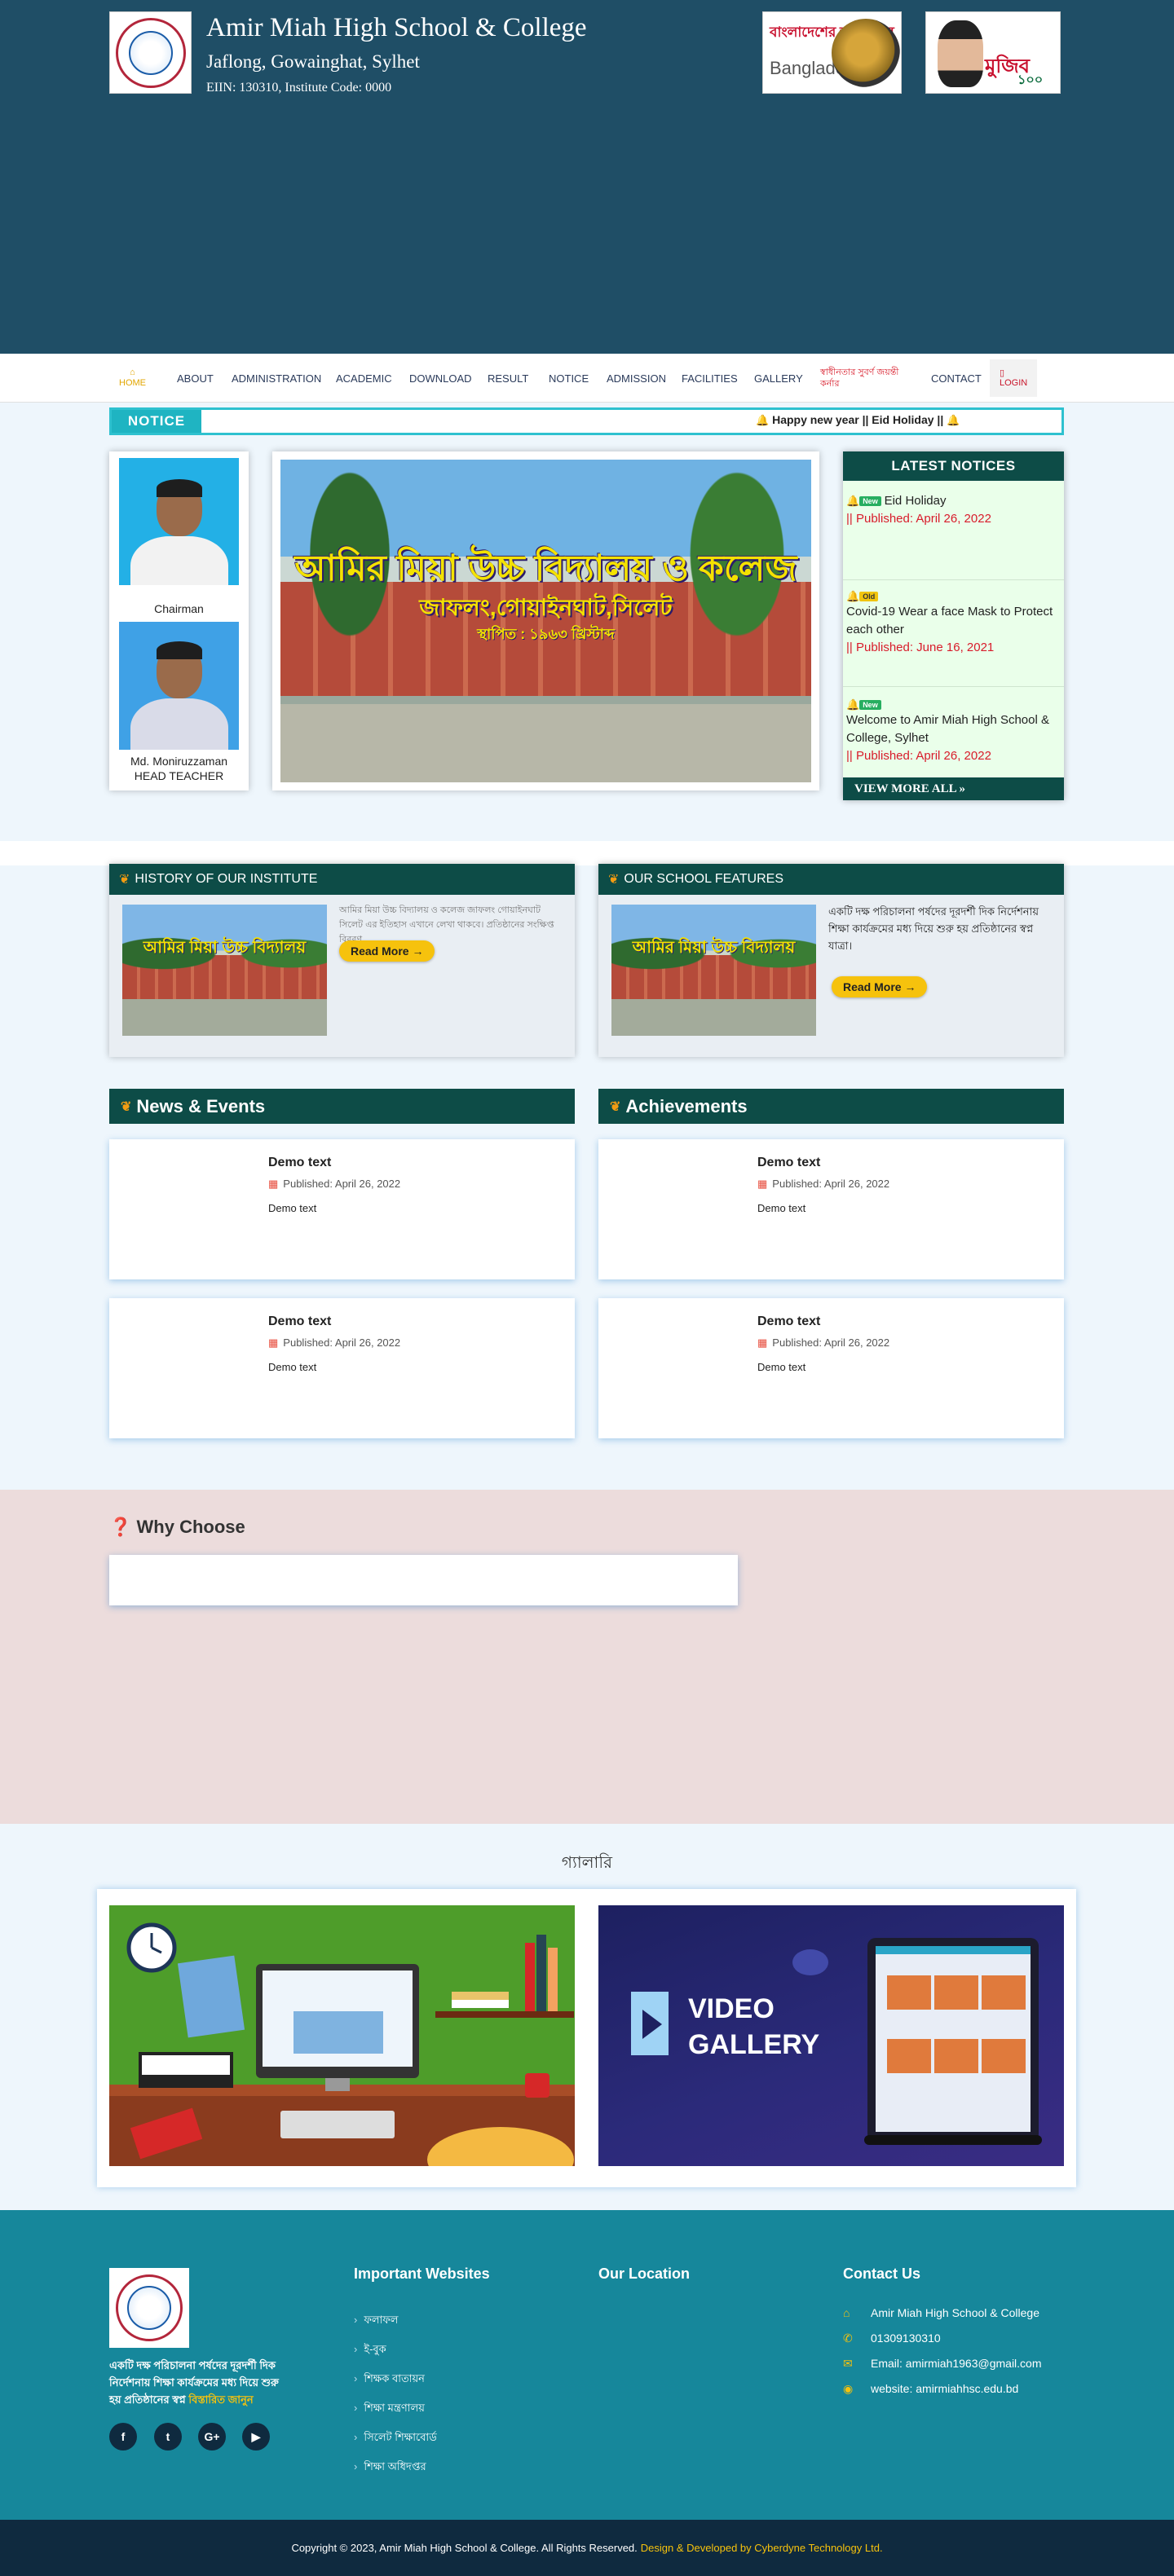 This screenshot has width=1174, height=2576. Describe the element at coordinates (848, 2363) in the screenshot. I see `envelope-icon: ✉` at that location.